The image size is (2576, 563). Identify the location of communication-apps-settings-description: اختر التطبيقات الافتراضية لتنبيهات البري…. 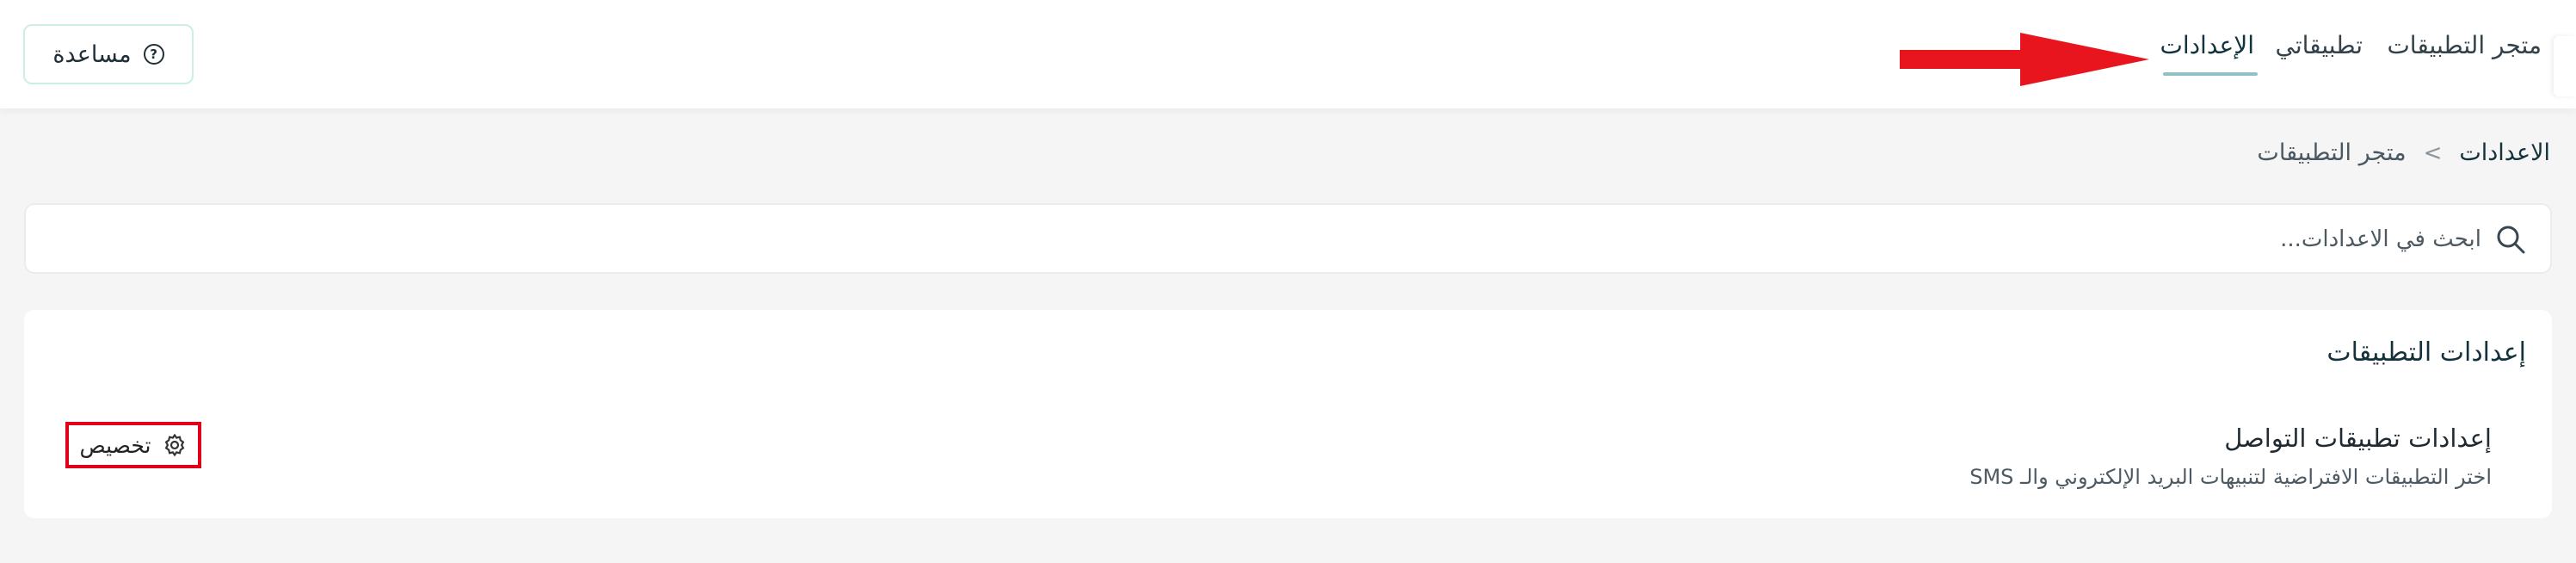
(2230, 477).